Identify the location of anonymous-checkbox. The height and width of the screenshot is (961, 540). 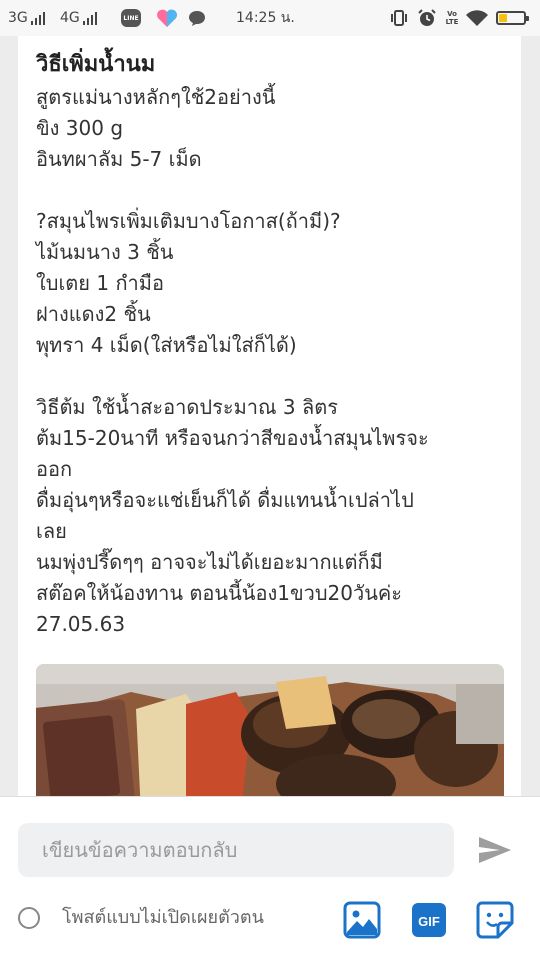
(29, 918).